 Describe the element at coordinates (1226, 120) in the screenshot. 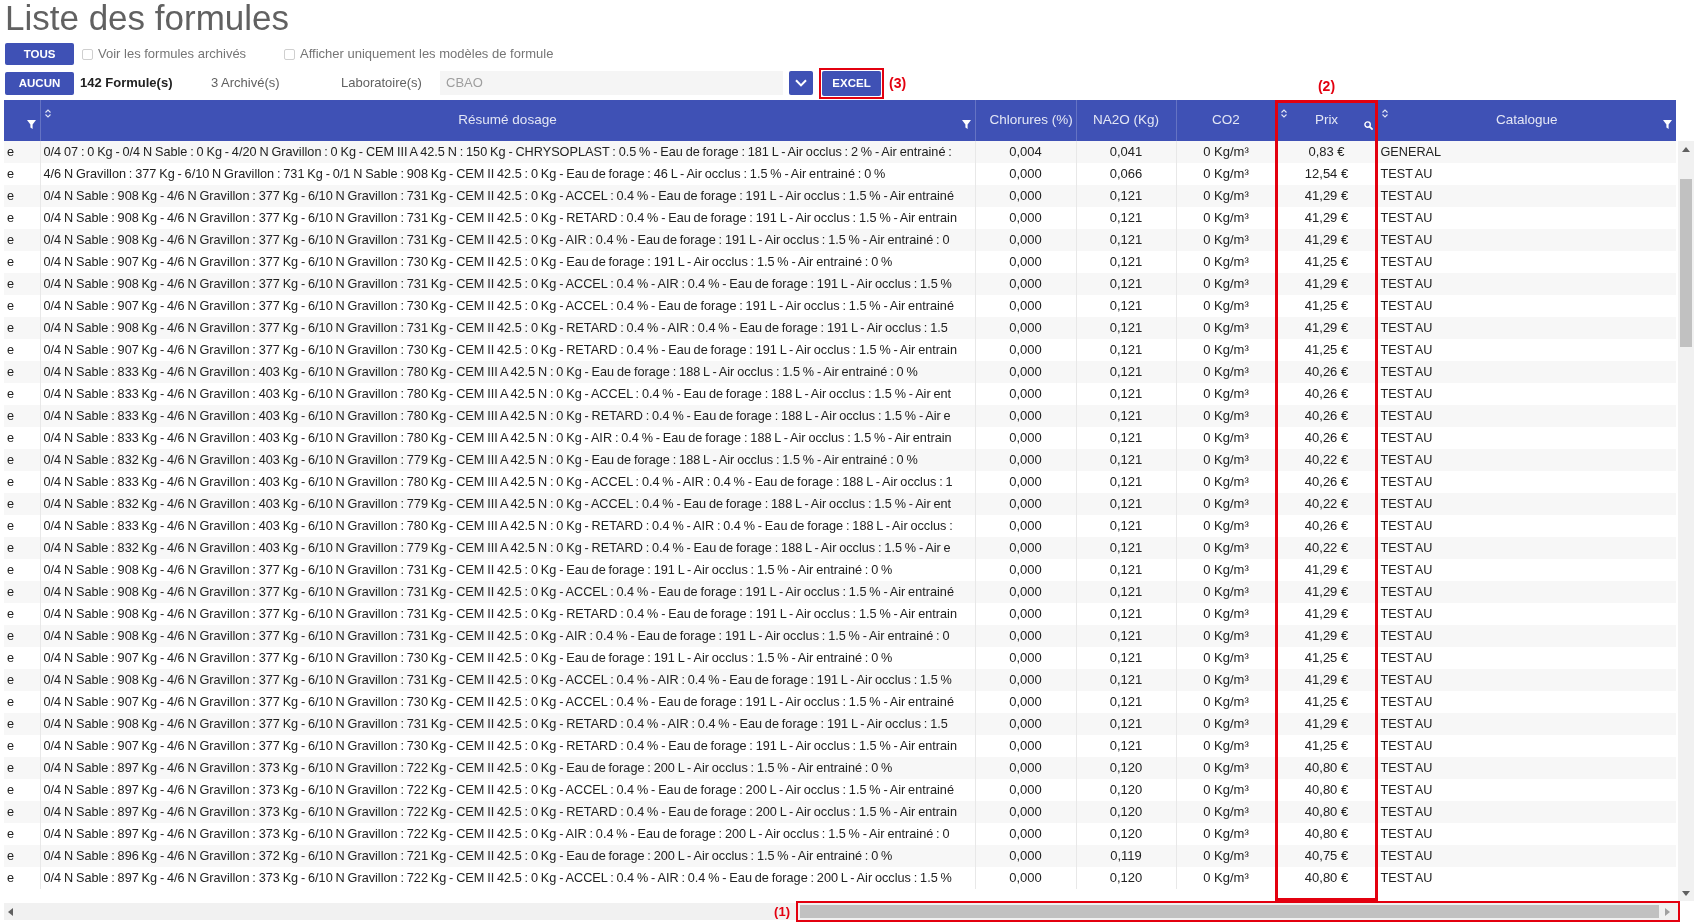

I see `column-header: CO2` at that location.